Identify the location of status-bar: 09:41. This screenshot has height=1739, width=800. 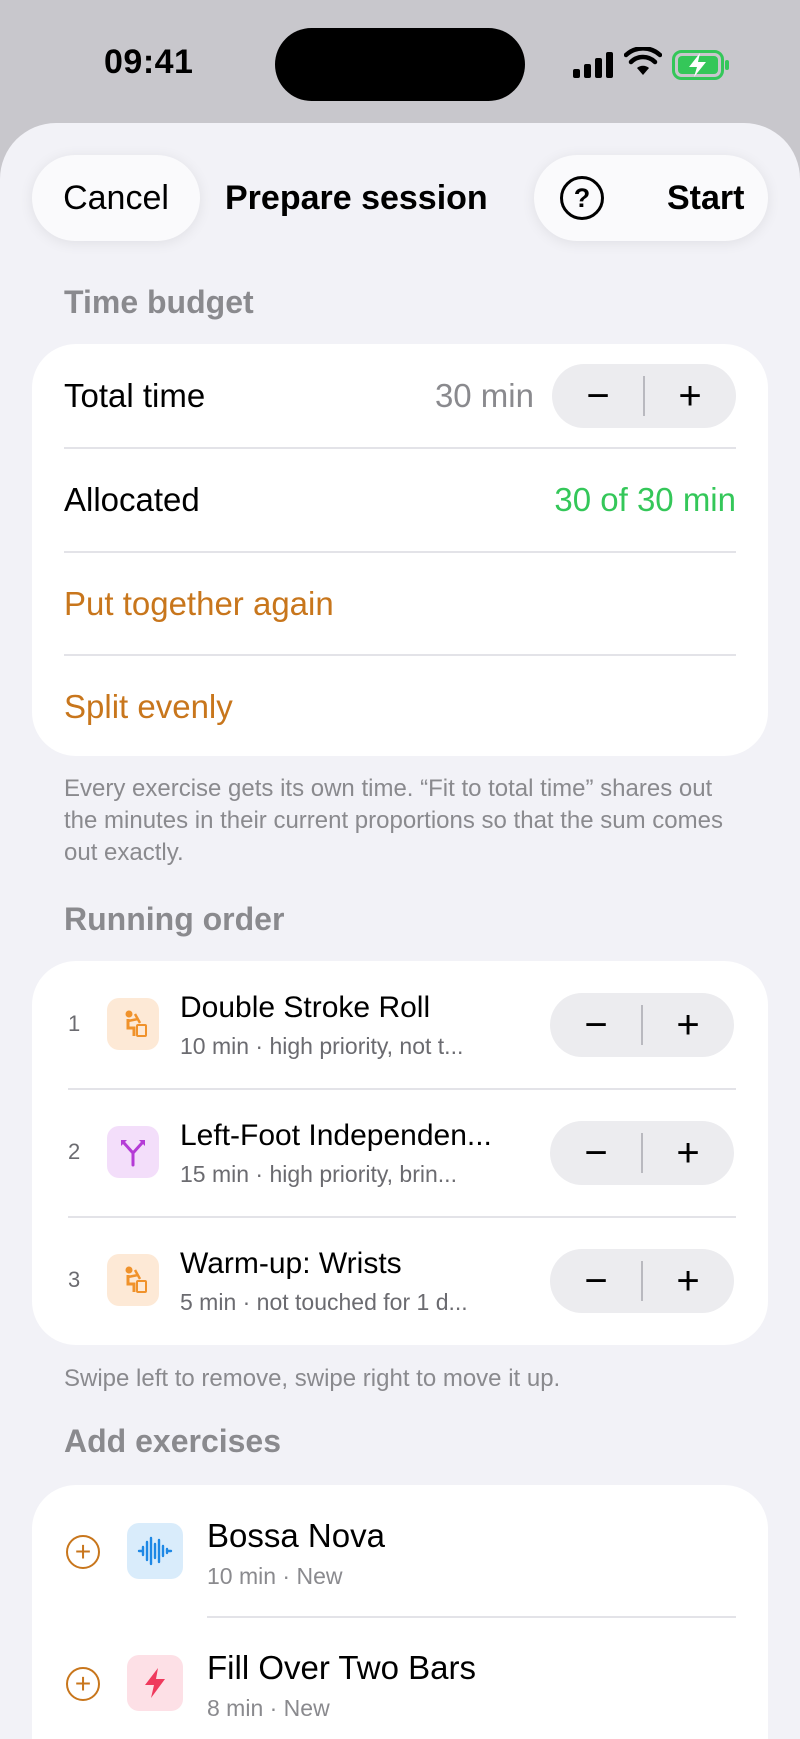
(400, 62).